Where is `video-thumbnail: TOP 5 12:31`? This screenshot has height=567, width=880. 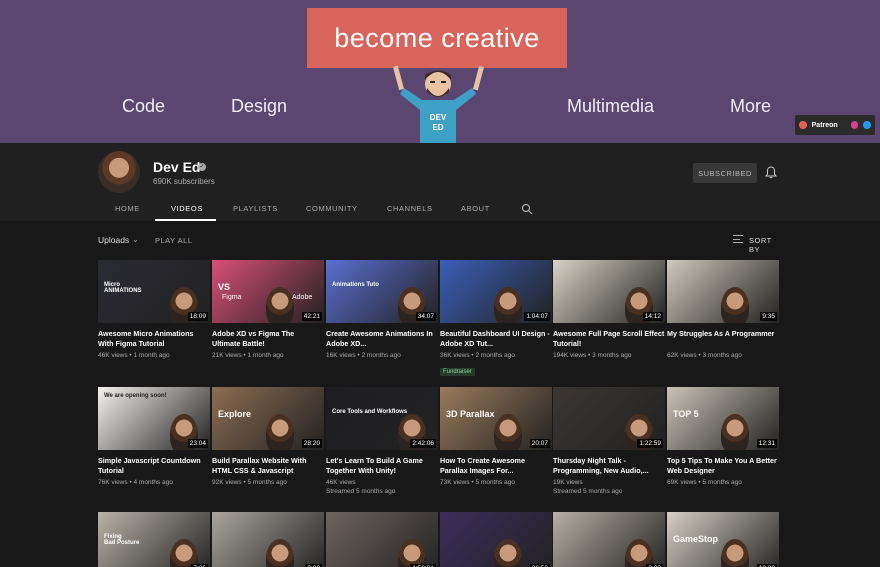
video-thumbnail: TOP 5 12:31 is located at coordinates (723, 418).